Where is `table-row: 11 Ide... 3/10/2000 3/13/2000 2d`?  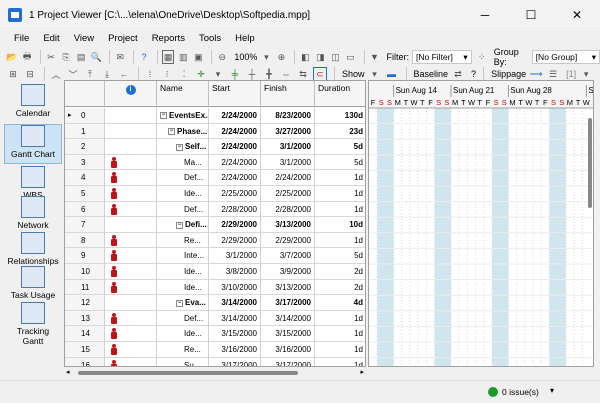
table-row: 11 Ide... 3/10/2000 3/13/2000 2d is located at coordinates (215, 287).